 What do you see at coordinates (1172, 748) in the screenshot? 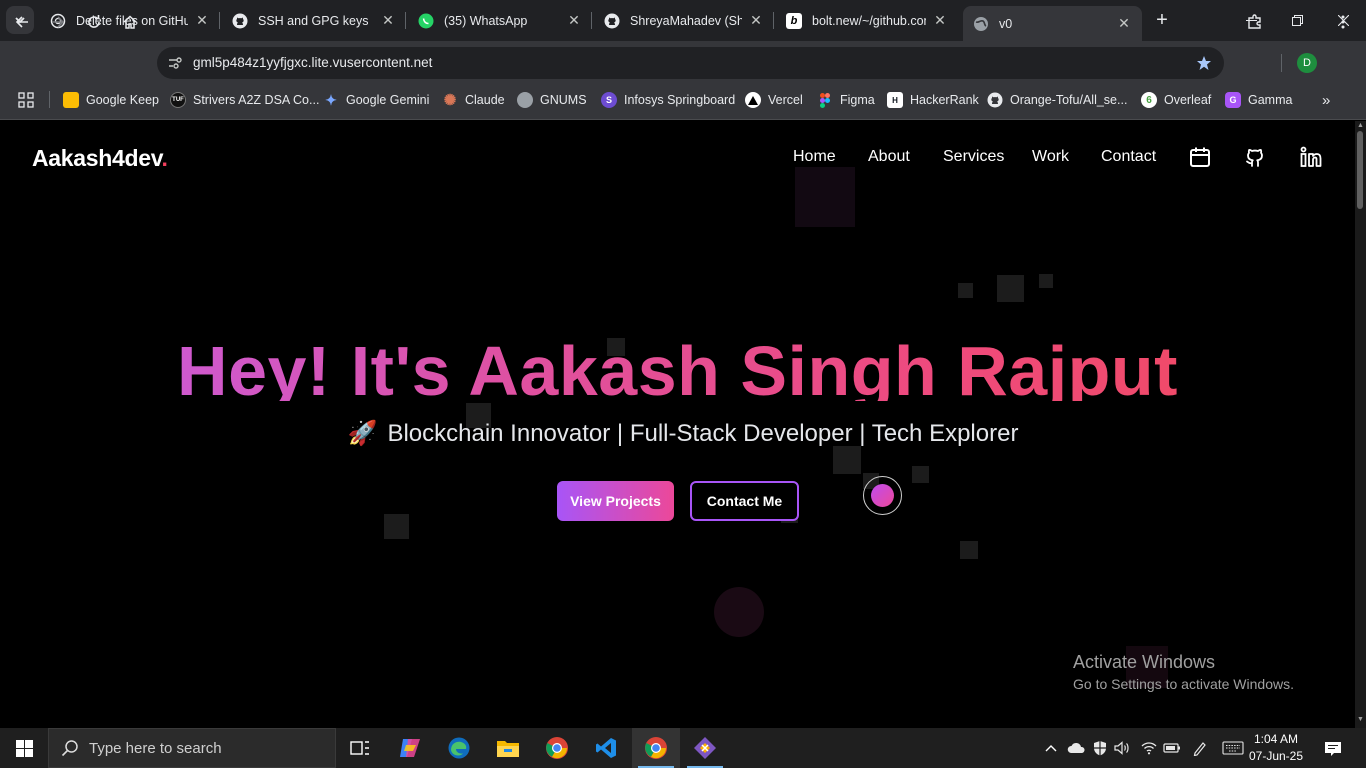
I see `battery-icon` at bounding box center [1172, 748].